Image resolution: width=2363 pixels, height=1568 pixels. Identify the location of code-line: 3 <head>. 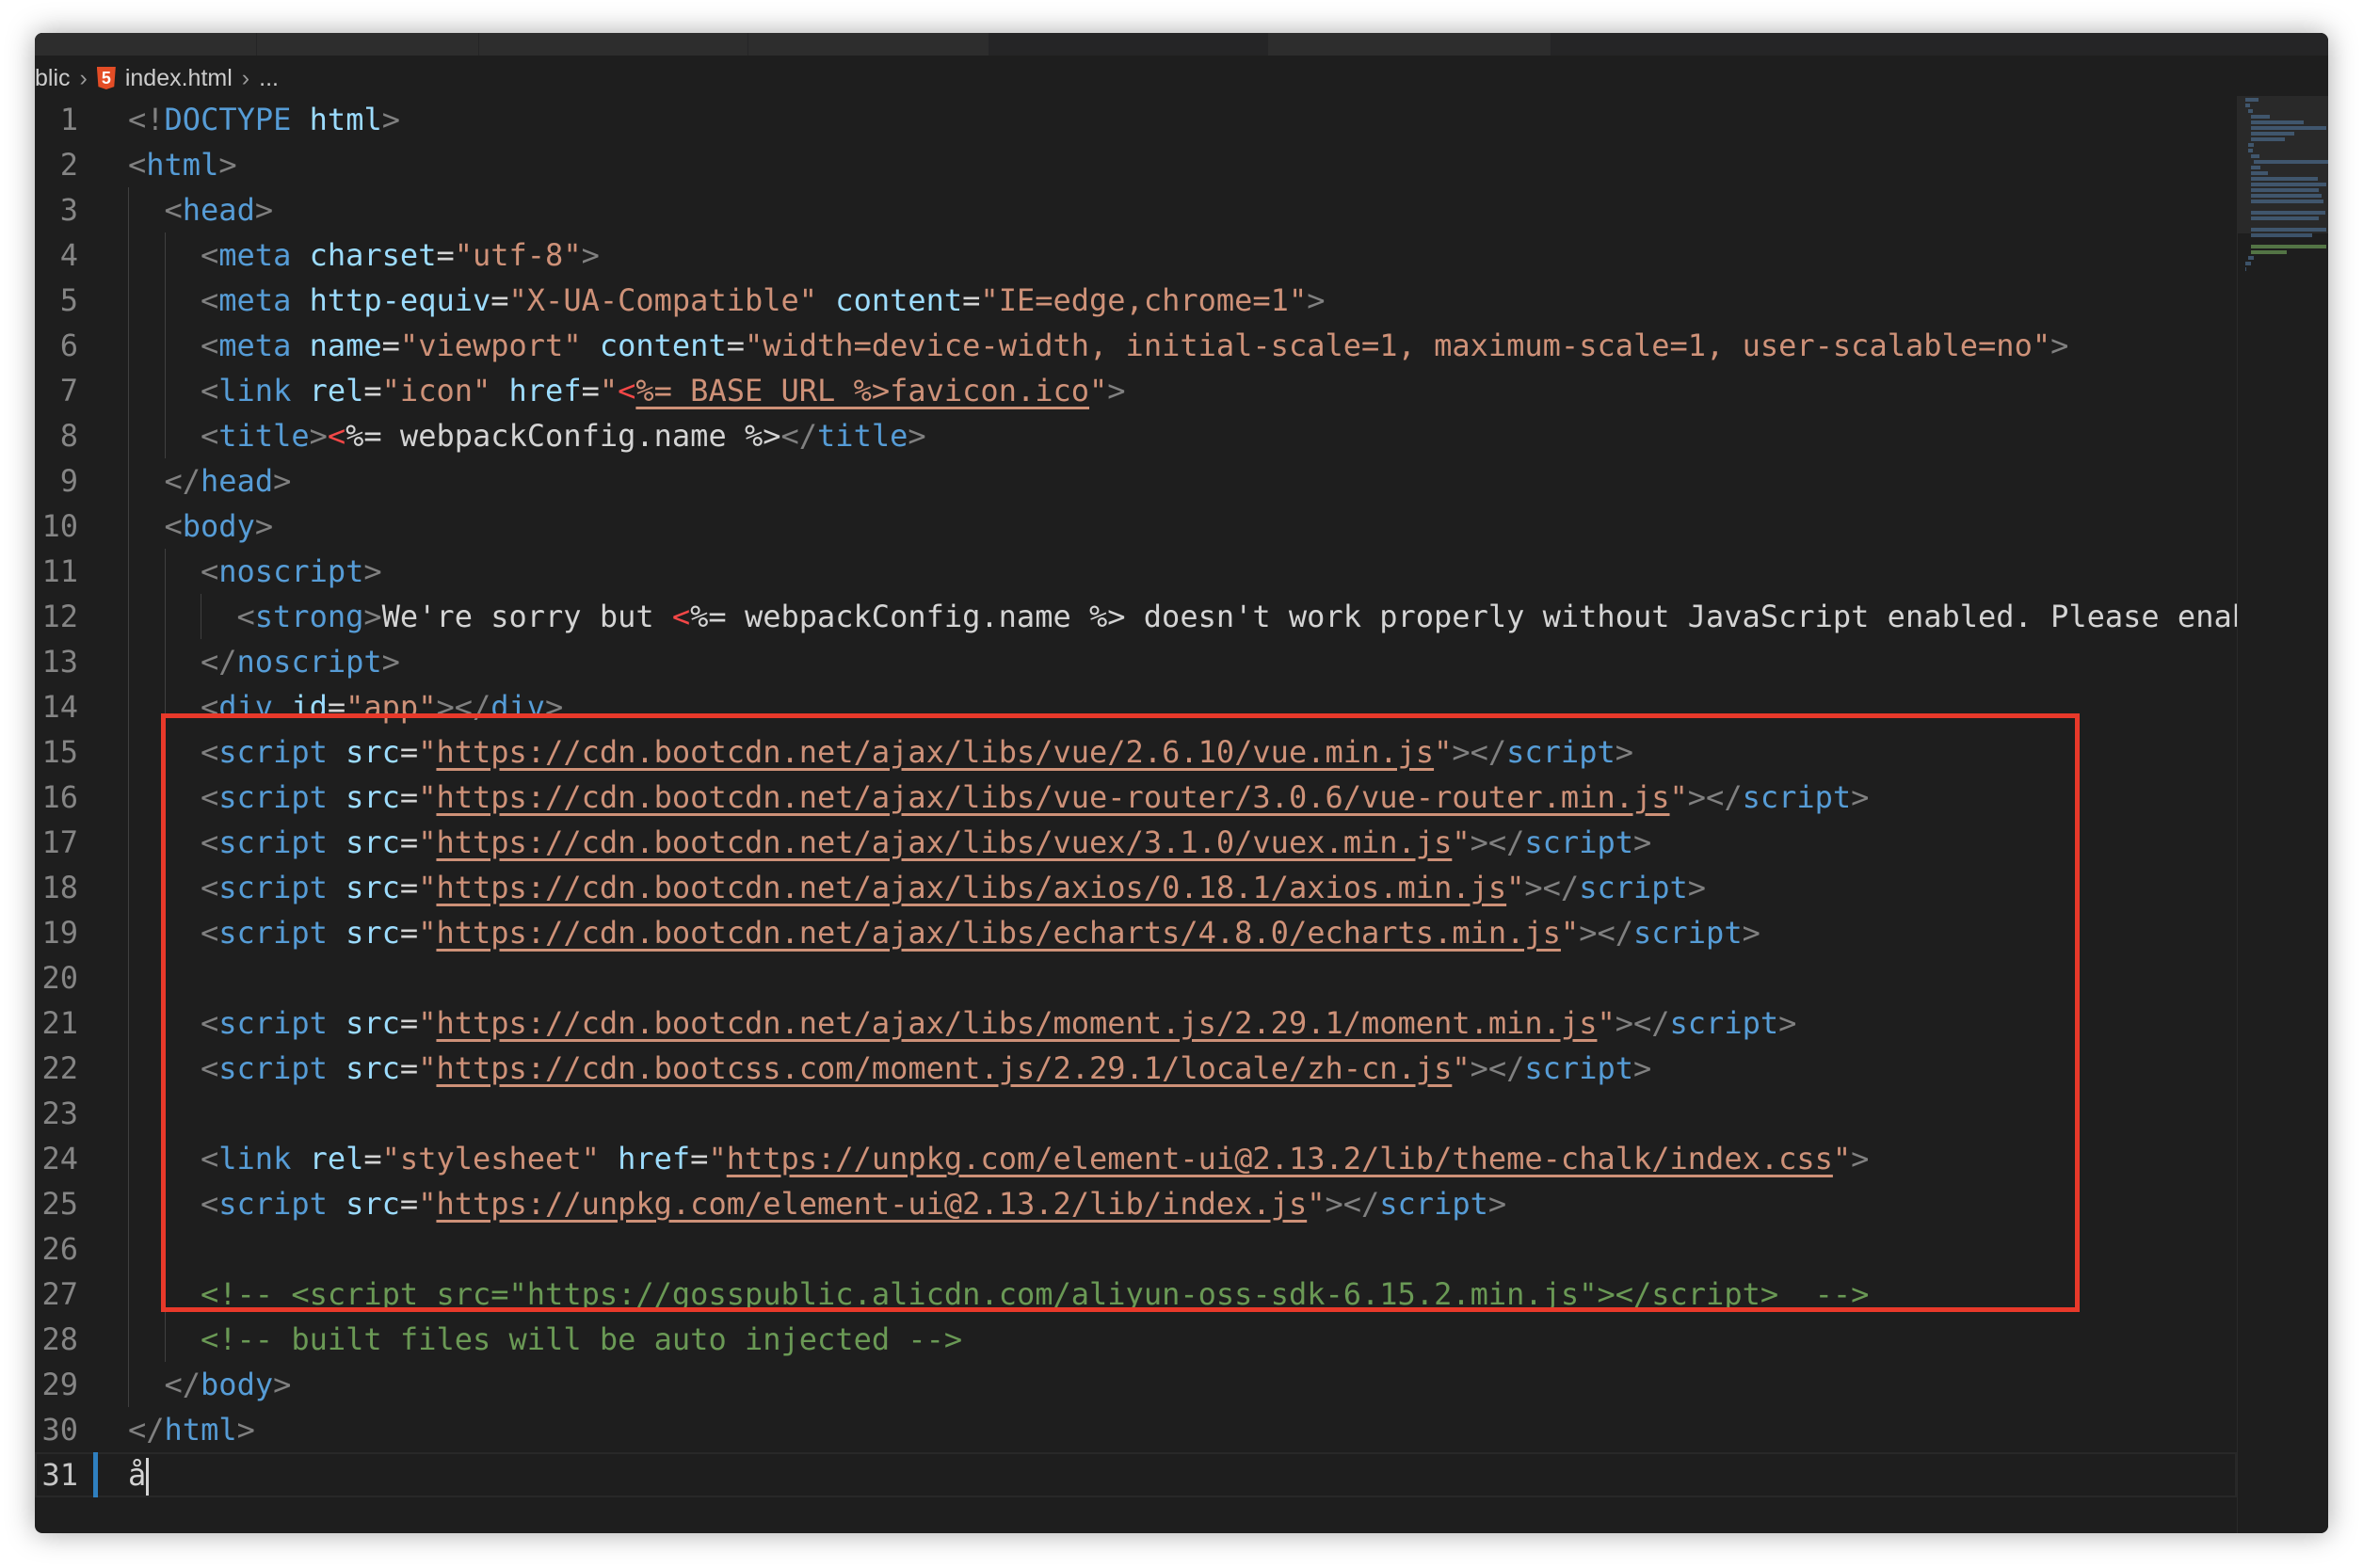
(1136, 209).